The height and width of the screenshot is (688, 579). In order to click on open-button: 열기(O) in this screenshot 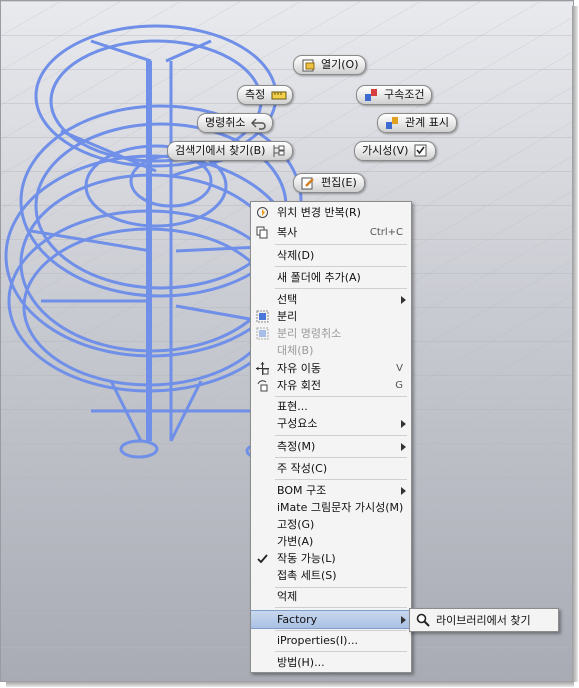, I will do `click(330, 65)`.